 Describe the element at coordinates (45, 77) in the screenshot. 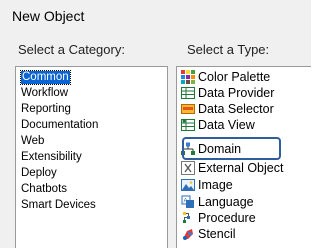

I see `category-item-common: Common` at that location.